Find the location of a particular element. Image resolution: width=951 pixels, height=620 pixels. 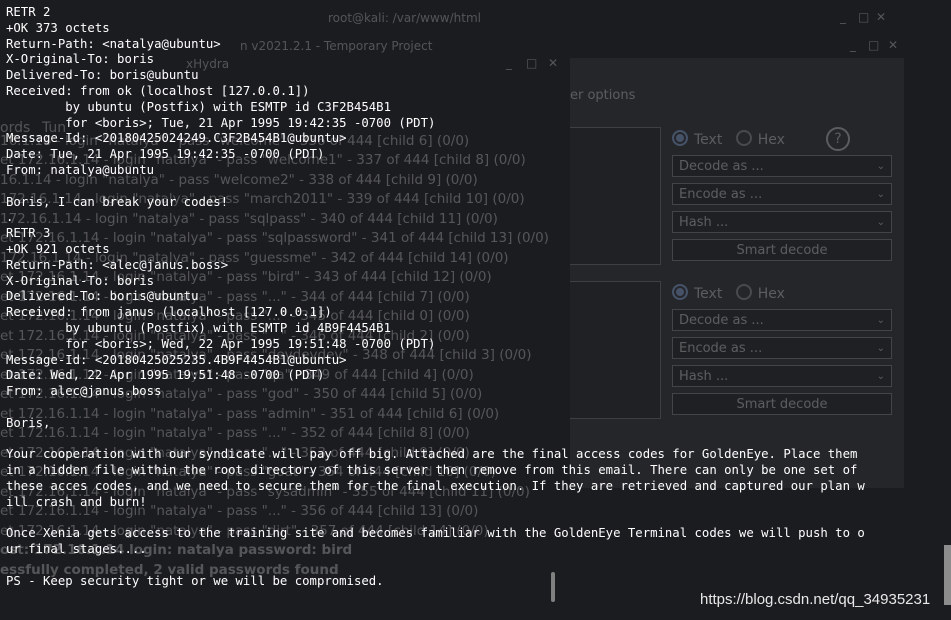

text-cursor is located at coordinates (553, 587).